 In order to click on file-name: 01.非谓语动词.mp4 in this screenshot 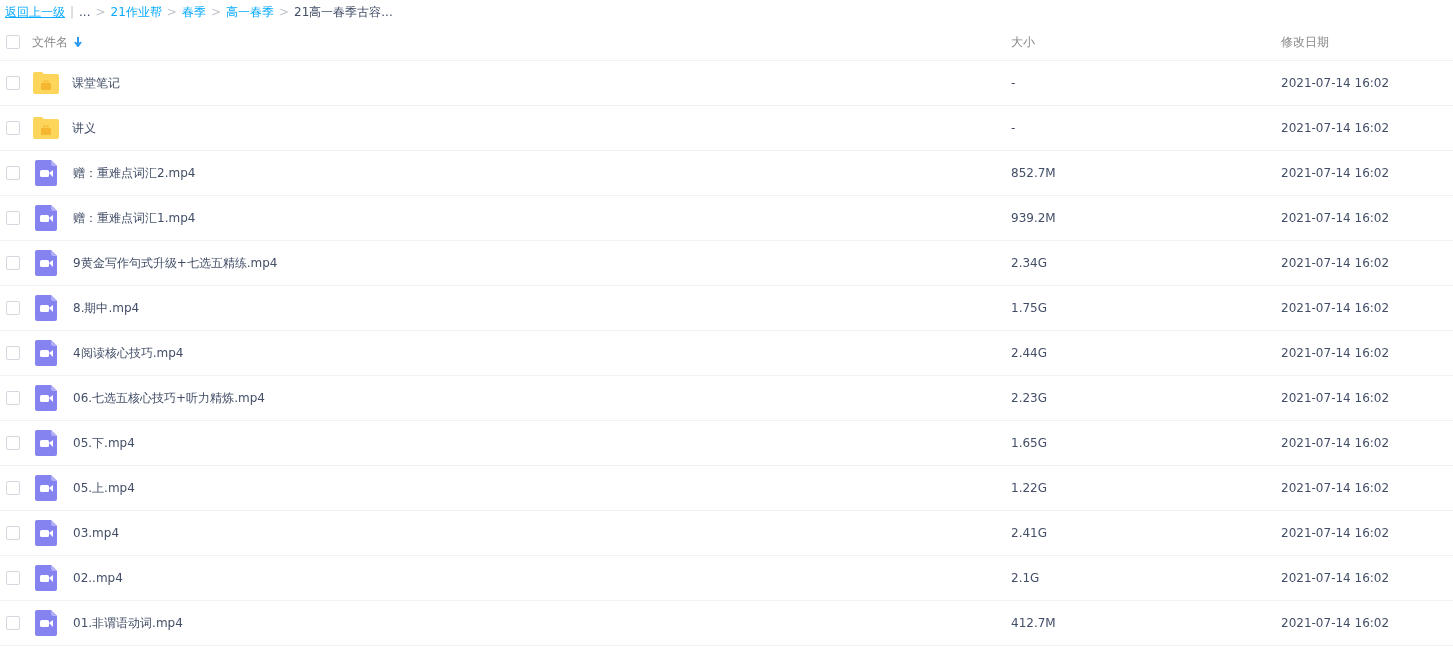, I will do `click(128, 623)`.